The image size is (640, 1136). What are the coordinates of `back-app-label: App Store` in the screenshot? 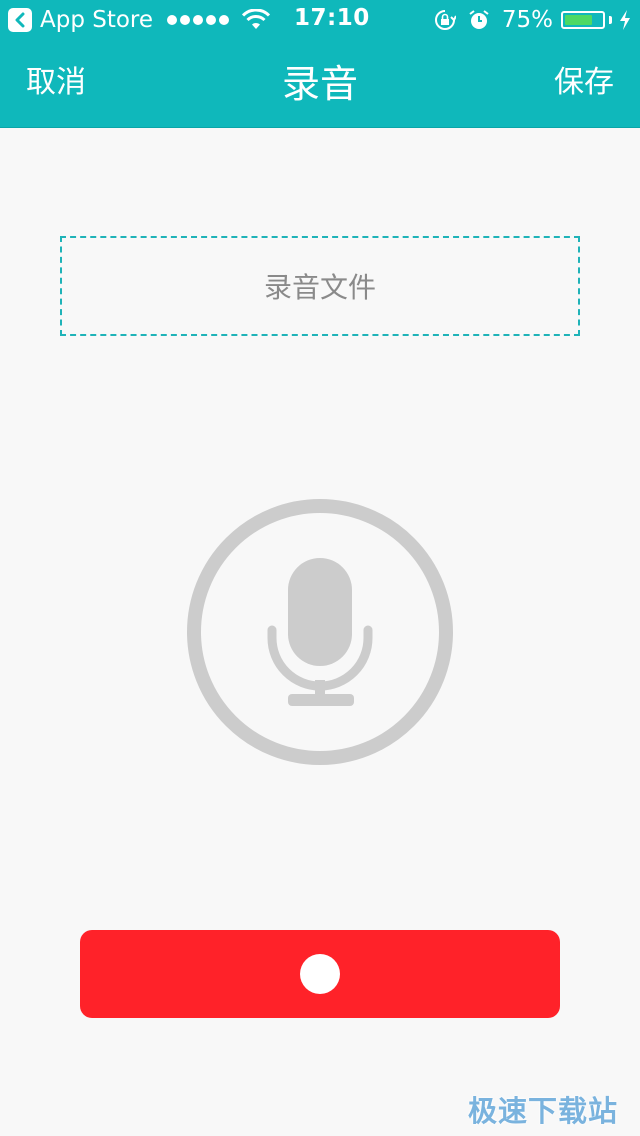 It's located at (96, 20).